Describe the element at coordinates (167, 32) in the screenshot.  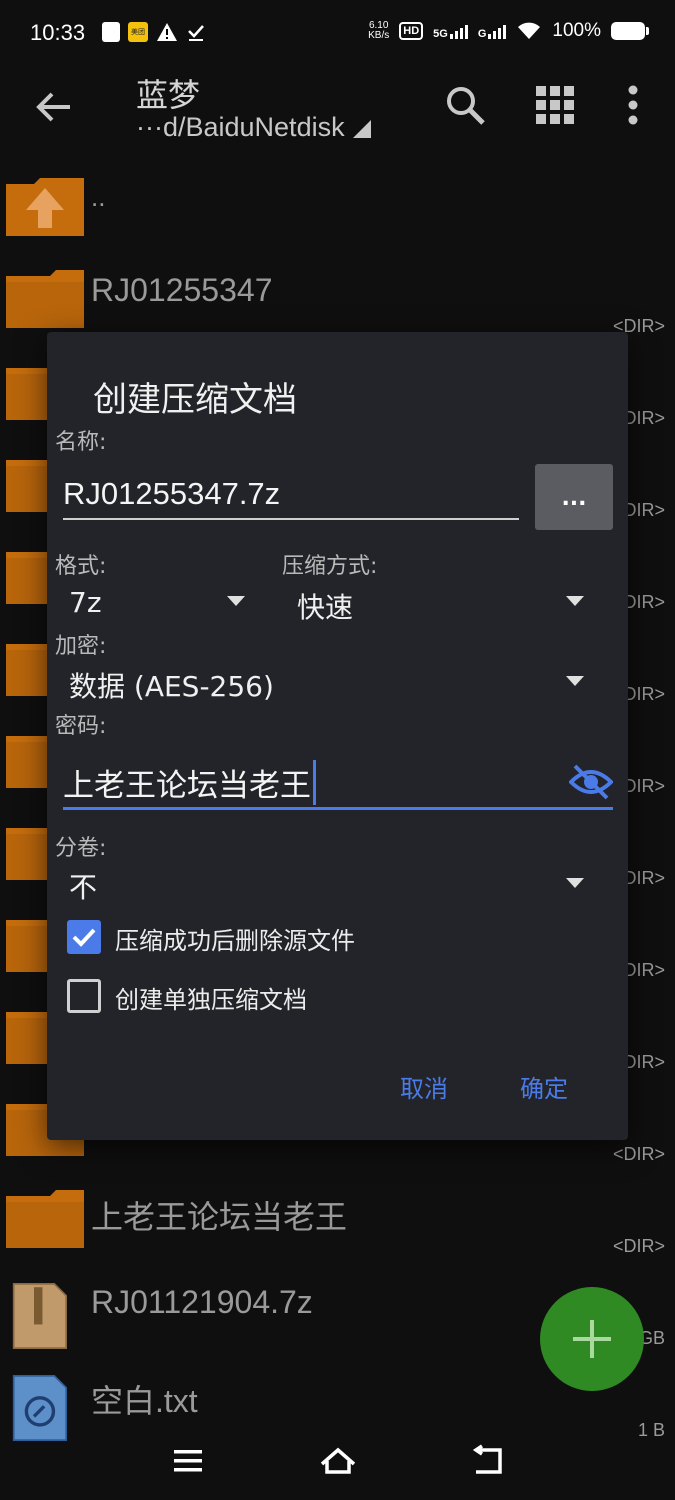
I see `warning-icon` at that location.